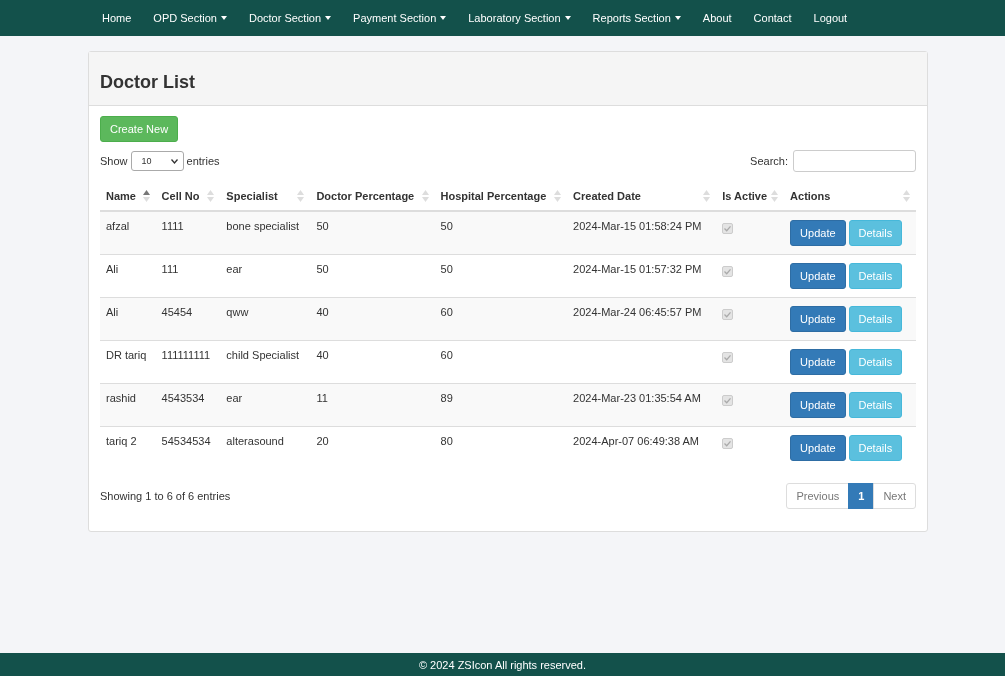 The width and height of the screenshot is (1005, 676). Describe the element at coordinates (772, 18) in the screenshot. I see `nav-link: Contact` at that location.